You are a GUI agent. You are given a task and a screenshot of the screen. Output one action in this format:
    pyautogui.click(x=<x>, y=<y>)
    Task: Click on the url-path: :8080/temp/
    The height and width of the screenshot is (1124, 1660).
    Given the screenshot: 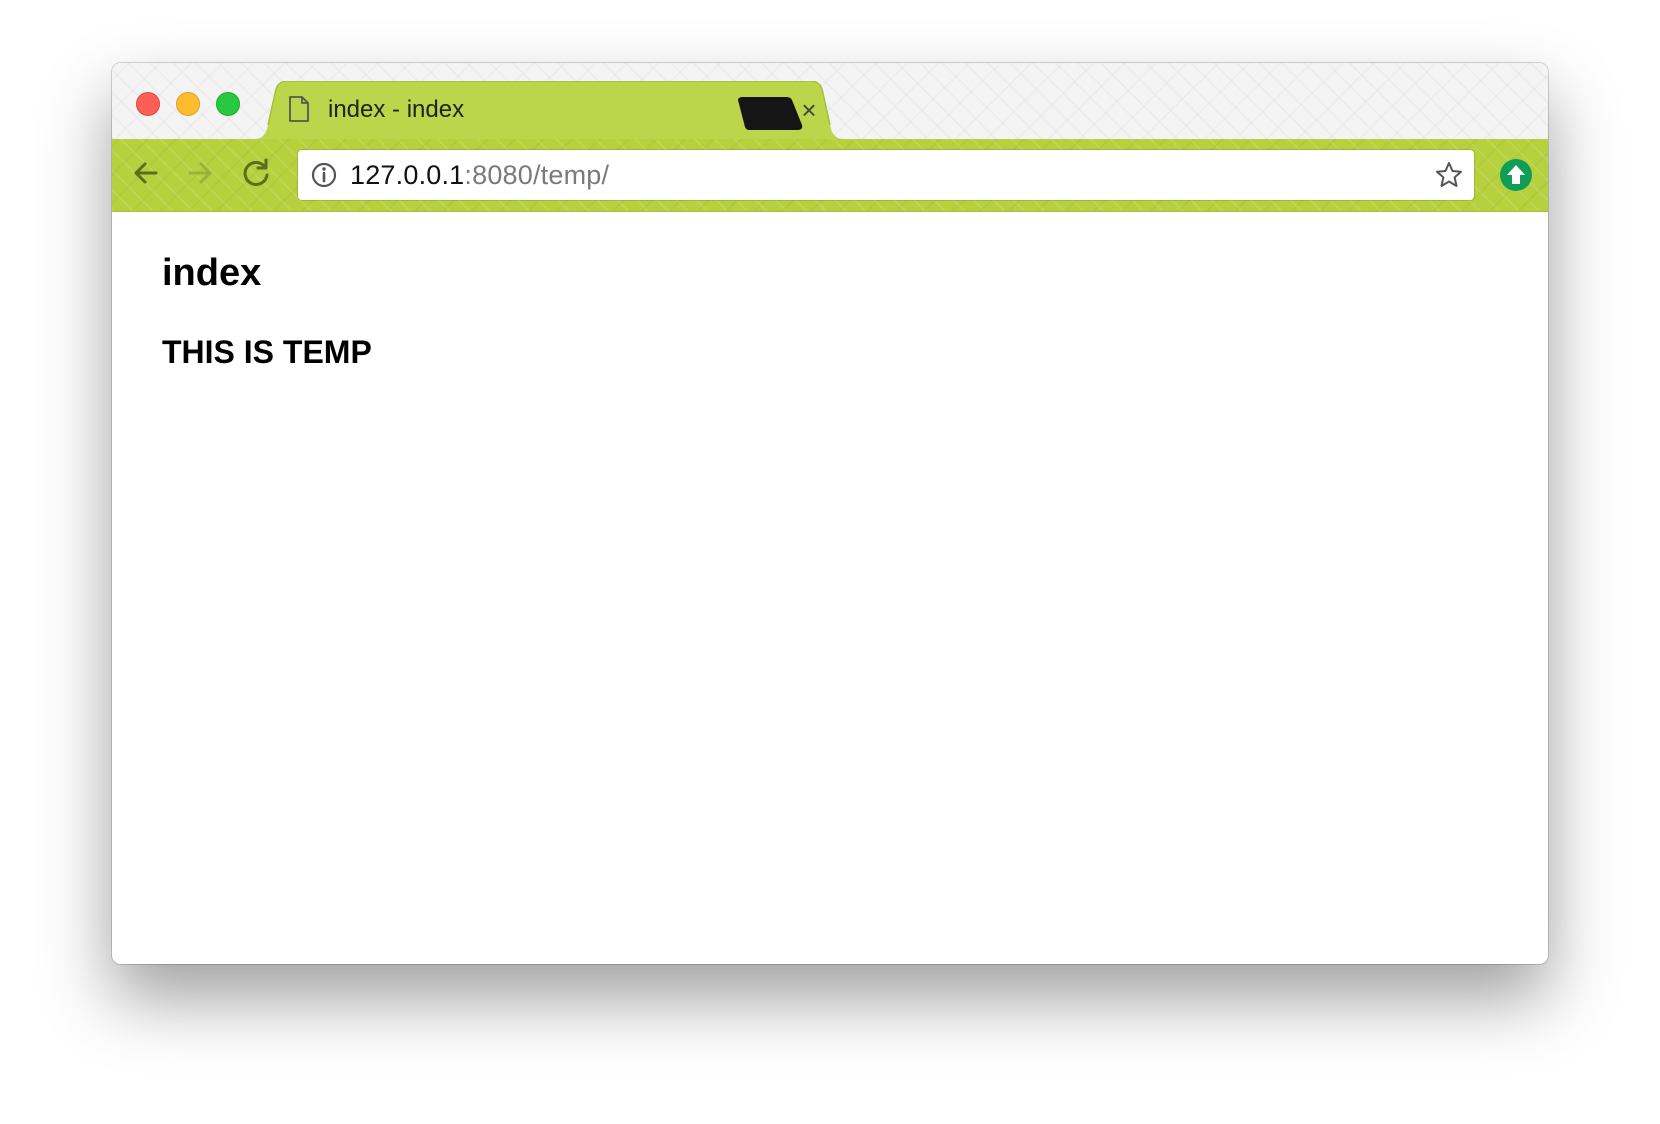 What is the action you would take?
    pyautogui.click(x=537, y=175)
    